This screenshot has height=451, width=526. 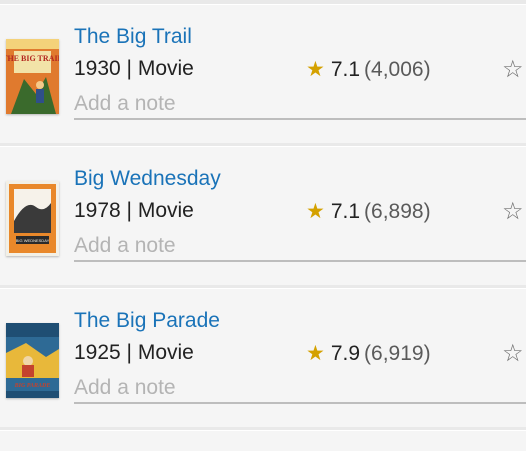 I want to click on poster-text: BIG PARADE, so click(x=32, y=386).